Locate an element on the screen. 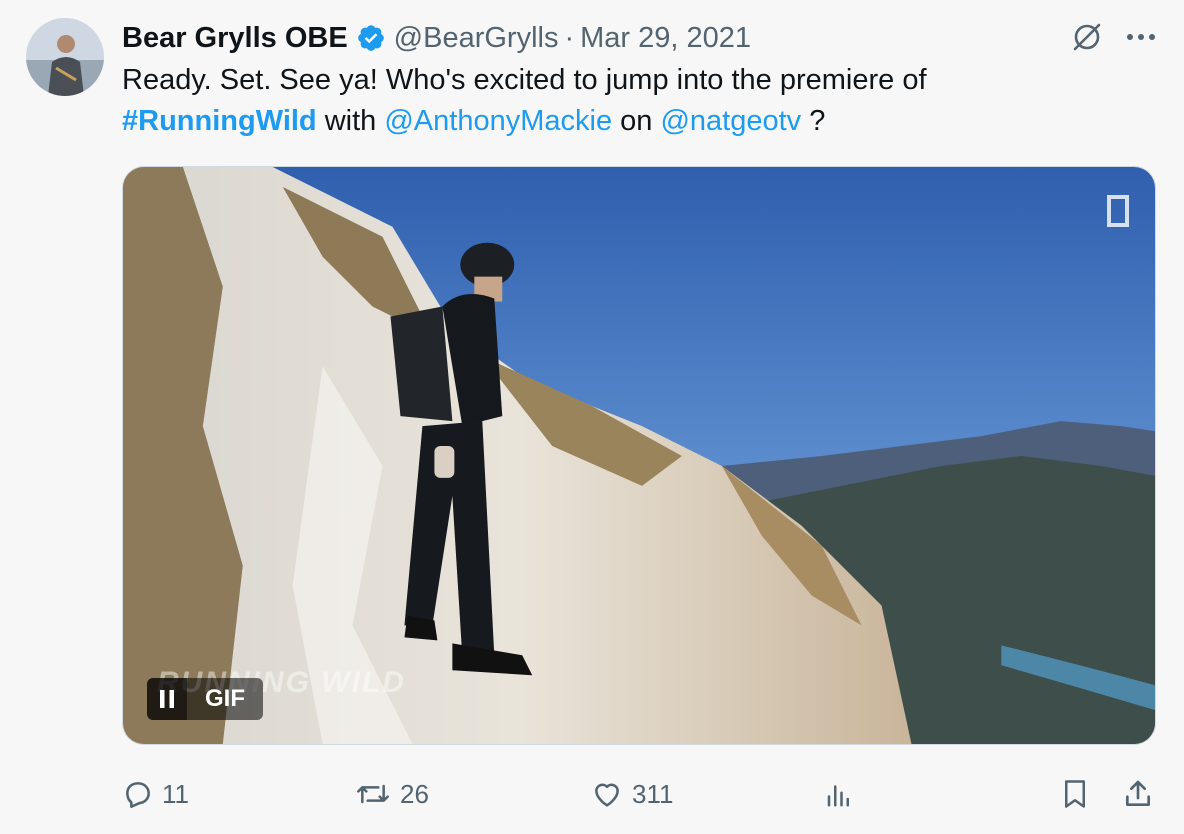 This screenshot has height=834, width=1184. verified-badge-icon is located at coordinates (371, 38).